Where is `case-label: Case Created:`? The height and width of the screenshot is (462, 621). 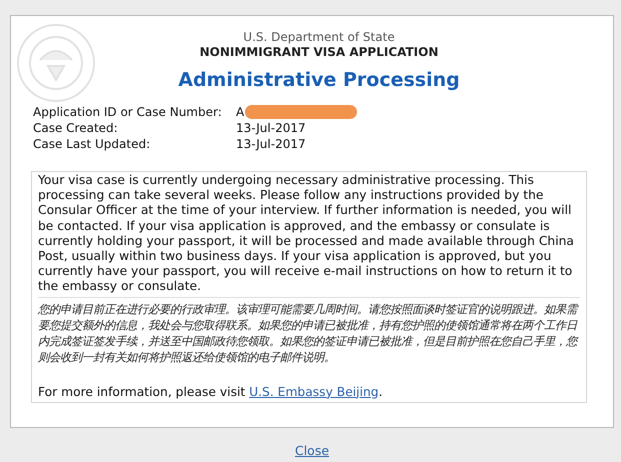 case-label: Case Created: is located at coordinates (76, 128).